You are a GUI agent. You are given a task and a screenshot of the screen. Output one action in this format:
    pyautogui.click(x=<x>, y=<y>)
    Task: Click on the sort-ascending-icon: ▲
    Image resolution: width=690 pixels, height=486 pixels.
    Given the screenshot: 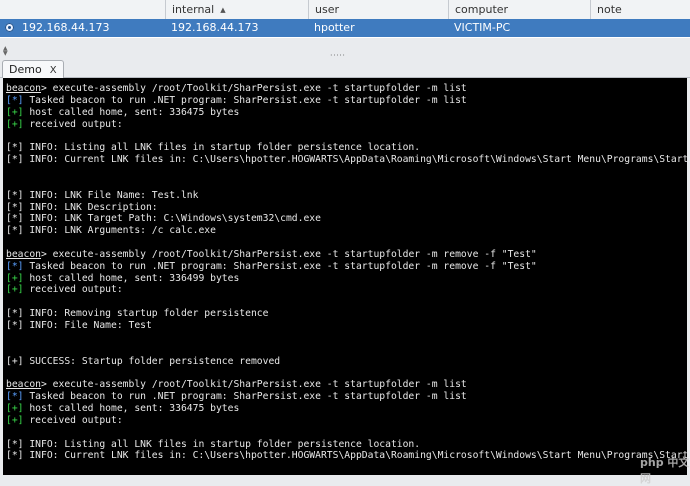 What is the action you would take?
    pyautogui.click(x=223, y=10)
    